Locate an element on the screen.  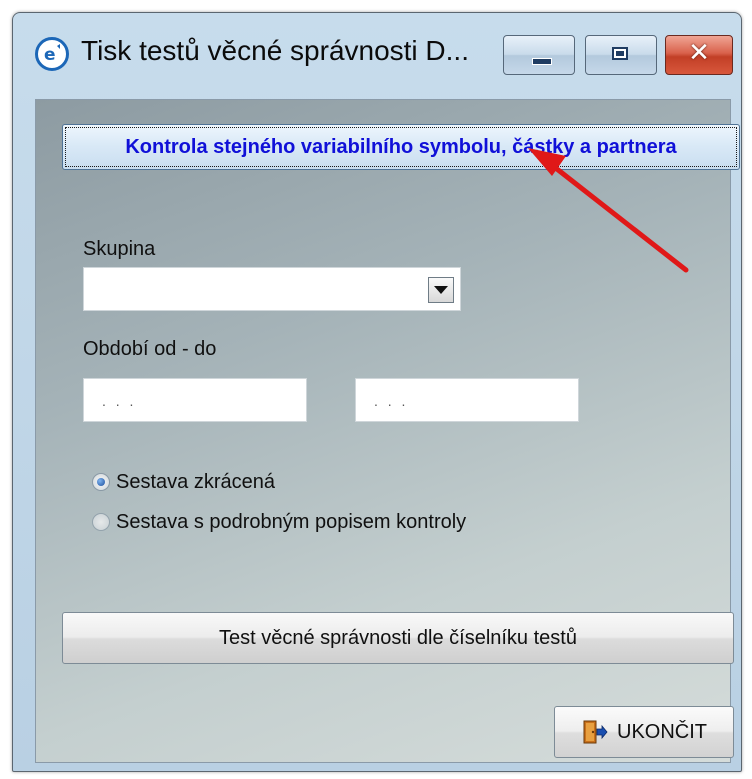
radio-detailed-report-label: Sestava s podrobným popisem kontroly is located at coordinates (291, 521).